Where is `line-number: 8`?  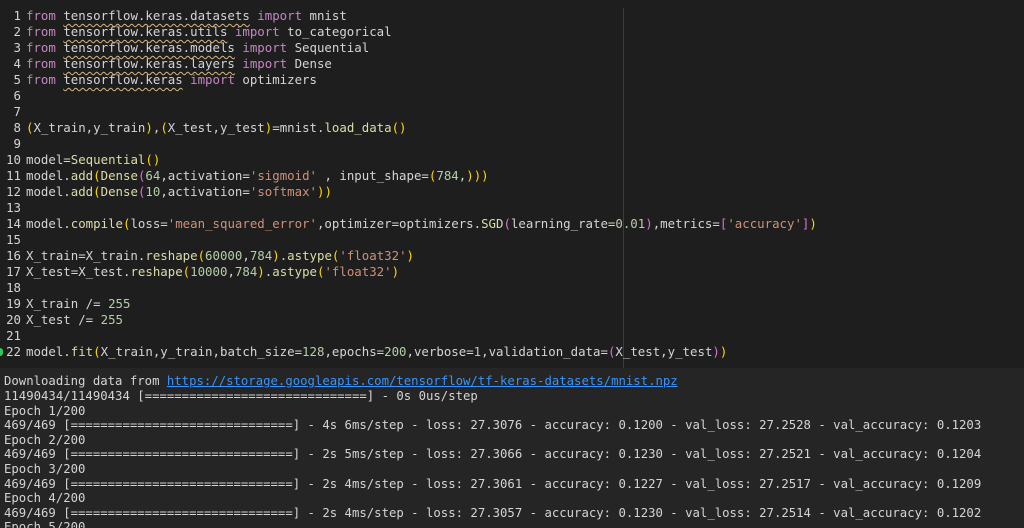 line-number: 8 is located at coordinates (17, 127).